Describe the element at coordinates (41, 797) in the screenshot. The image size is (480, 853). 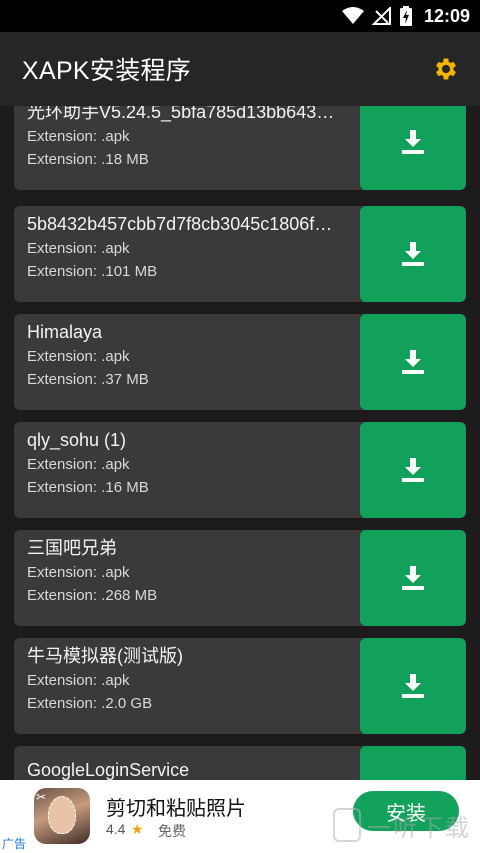
I see `scissors-icon: ✂` at that location.